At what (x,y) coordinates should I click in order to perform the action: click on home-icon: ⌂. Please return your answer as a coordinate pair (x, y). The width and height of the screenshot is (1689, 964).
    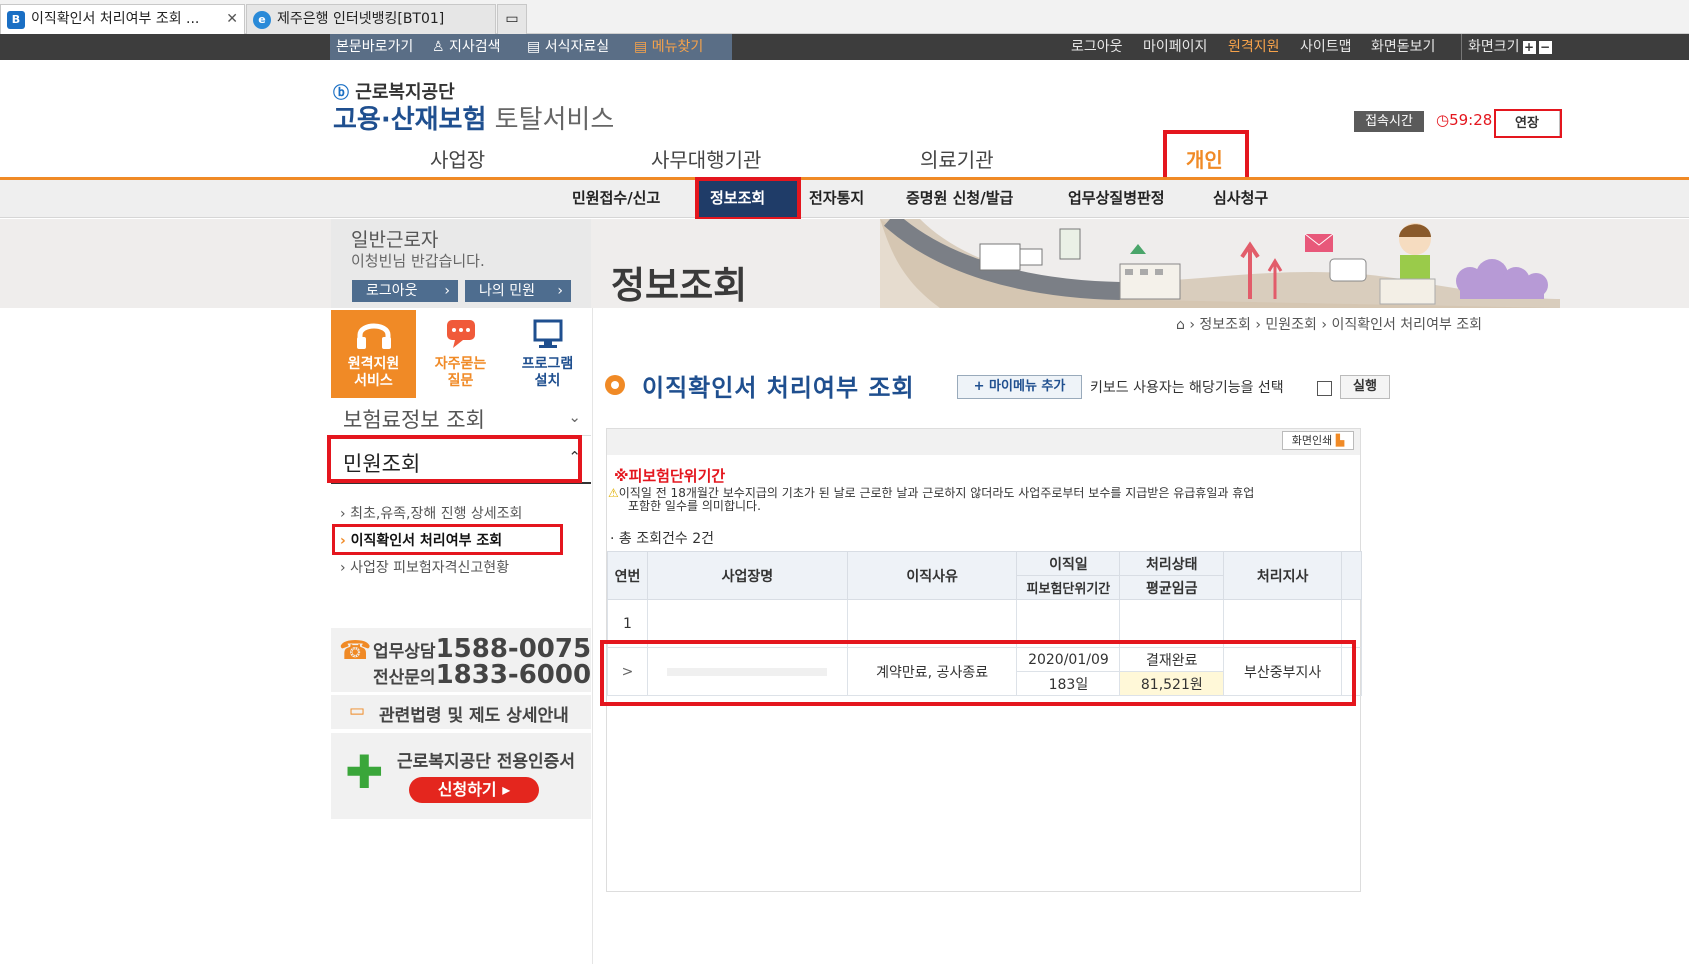
    Looking at the image, I should click on (1180, 325).